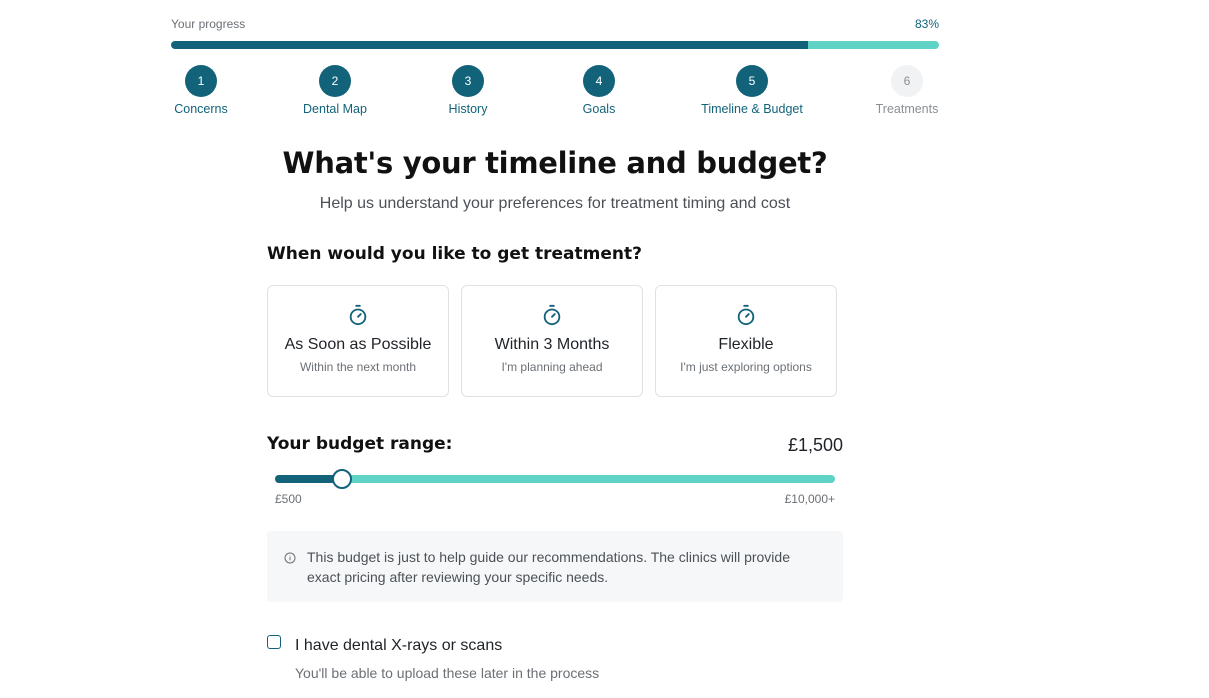  Describe the element at coordinates (926, 24) in the screenshot. I see `progress-percent: 83%` at that location.